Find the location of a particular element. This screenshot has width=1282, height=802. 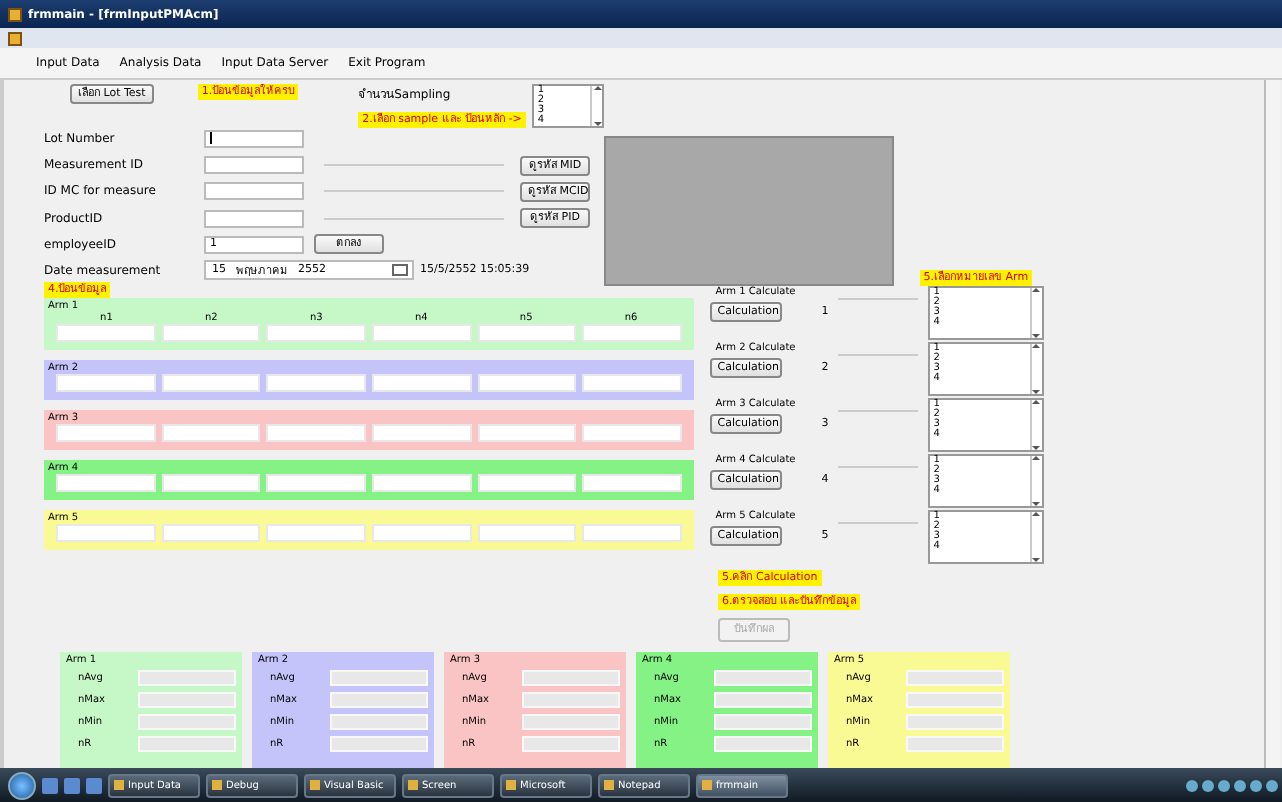

start-button is located at coordinates (22, 785).